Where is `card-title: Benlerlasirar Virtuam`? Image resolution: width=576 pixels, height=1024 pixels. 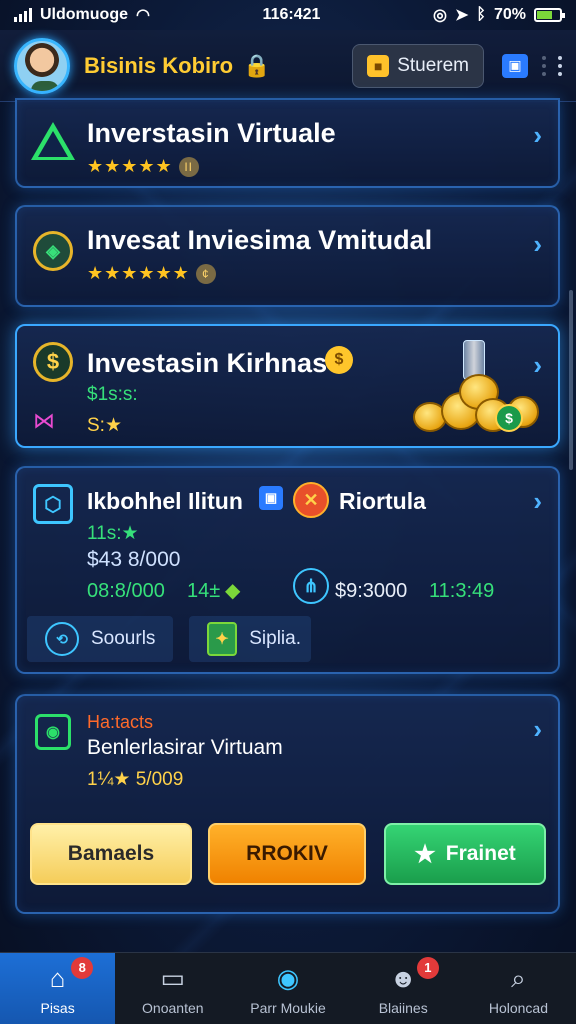 card-title: Benlerlasirar Virtuam is located at coordinates (185, 747).